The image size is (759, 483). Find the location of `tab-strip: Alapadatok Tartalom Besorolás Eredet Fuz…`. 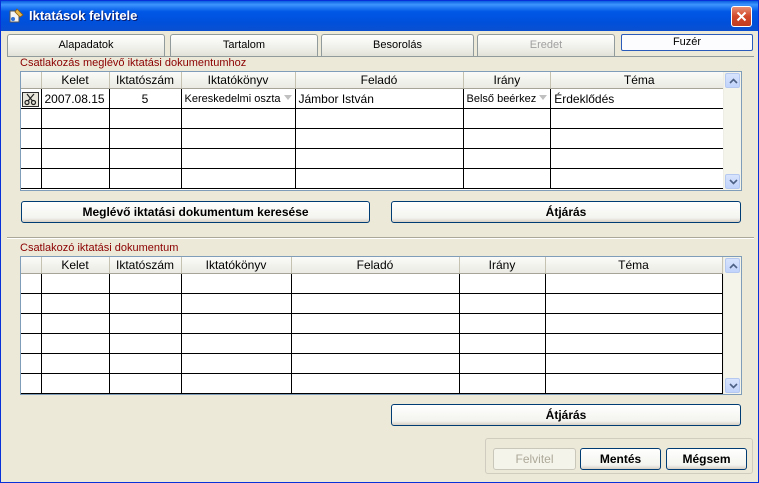

tab-strip: Alapadatok Tartalom Besorolás Eredet Fuz… is located at coordinates (381, 45).